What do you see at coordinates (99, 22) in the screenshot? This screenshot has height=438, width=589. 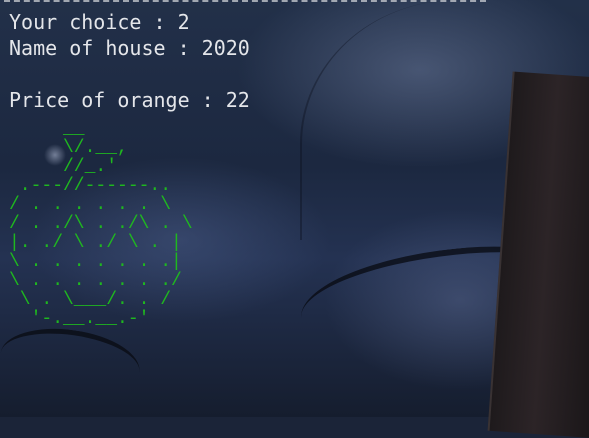 I see `choice-line: Your choice : 2` at bounding box center [99, 22].